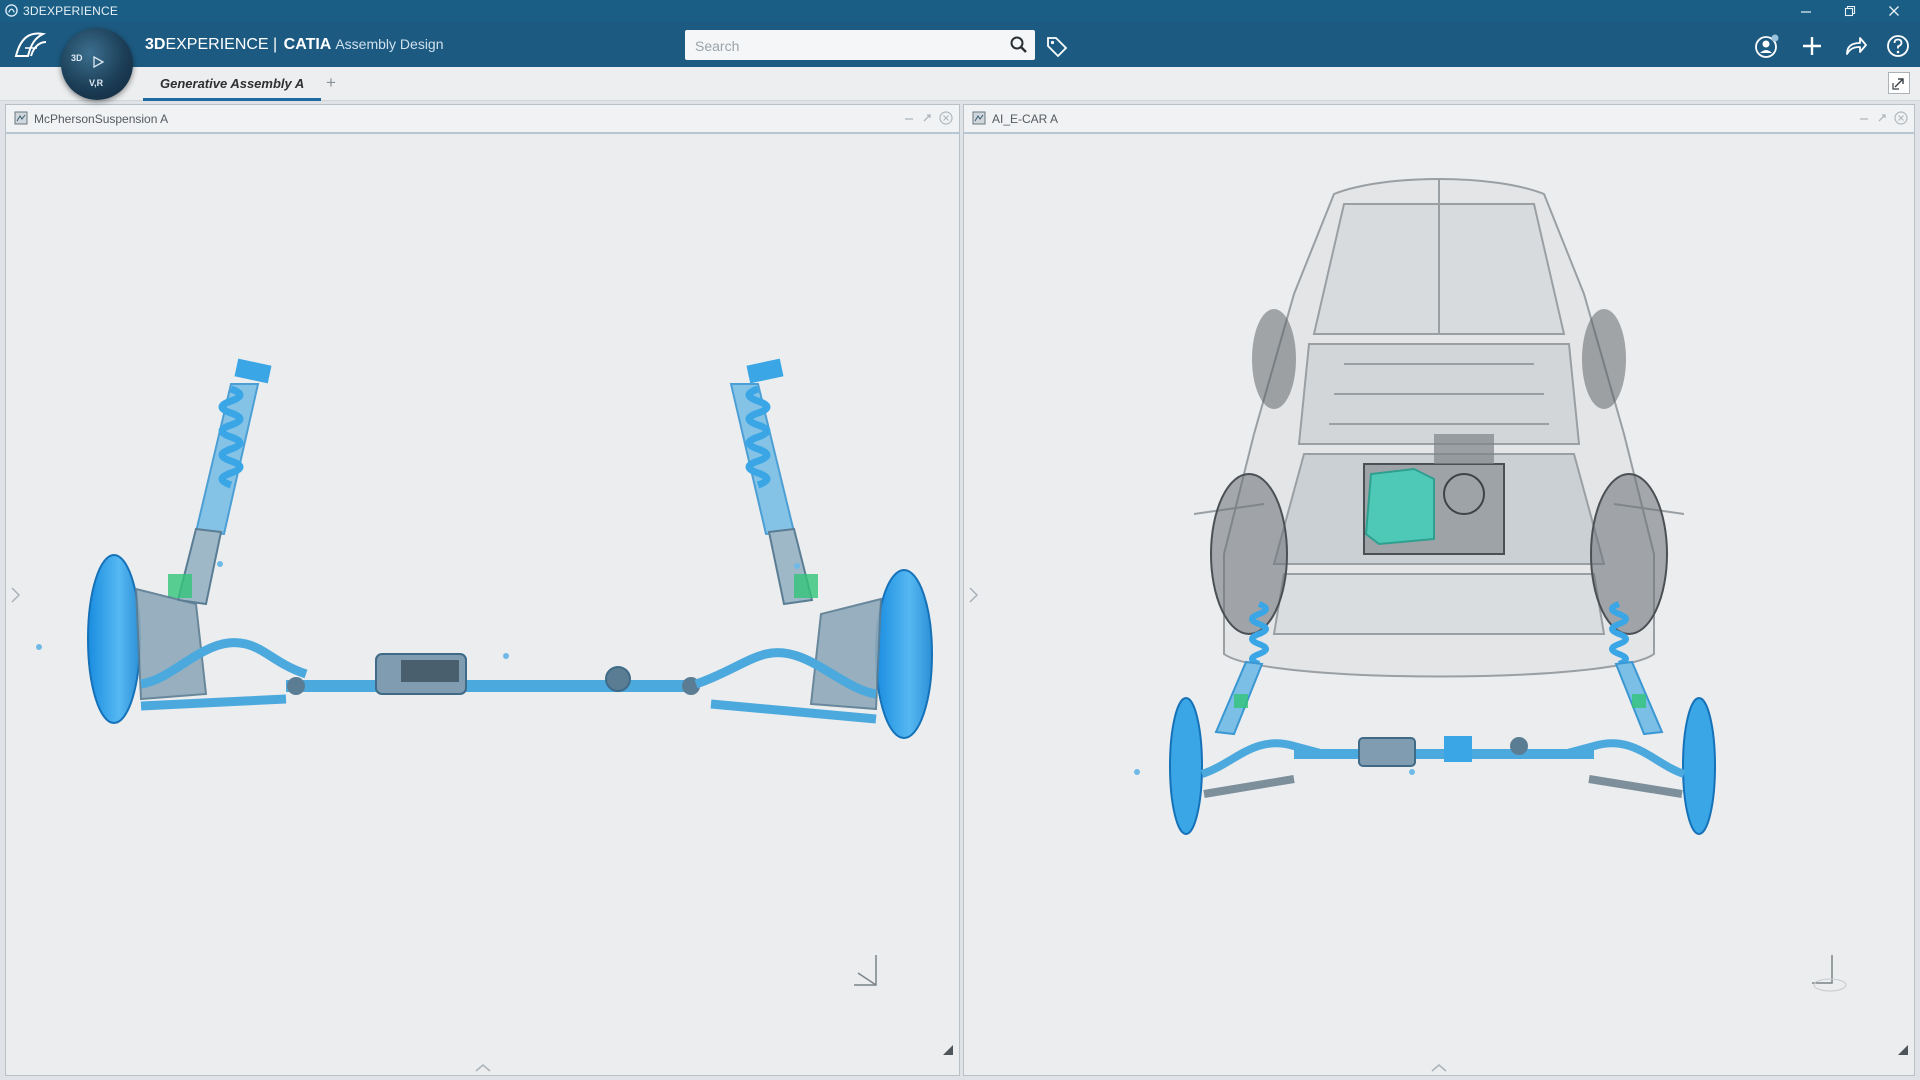  Describe the element at coordinates (1025, 119) in the screenshot. I see `pane-title: AI_E-CAR A` at that location.